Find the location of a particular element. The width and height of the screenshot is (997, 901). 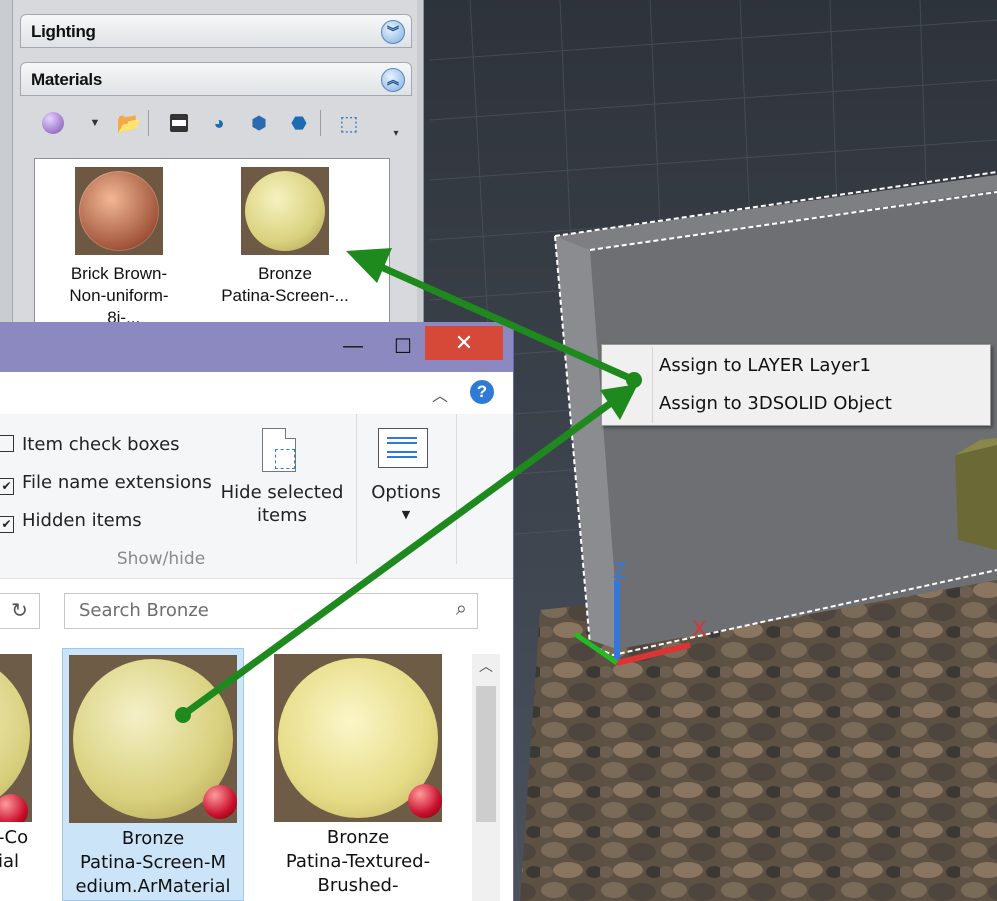

close-button: ✕ is located at coordinates (464, 343).